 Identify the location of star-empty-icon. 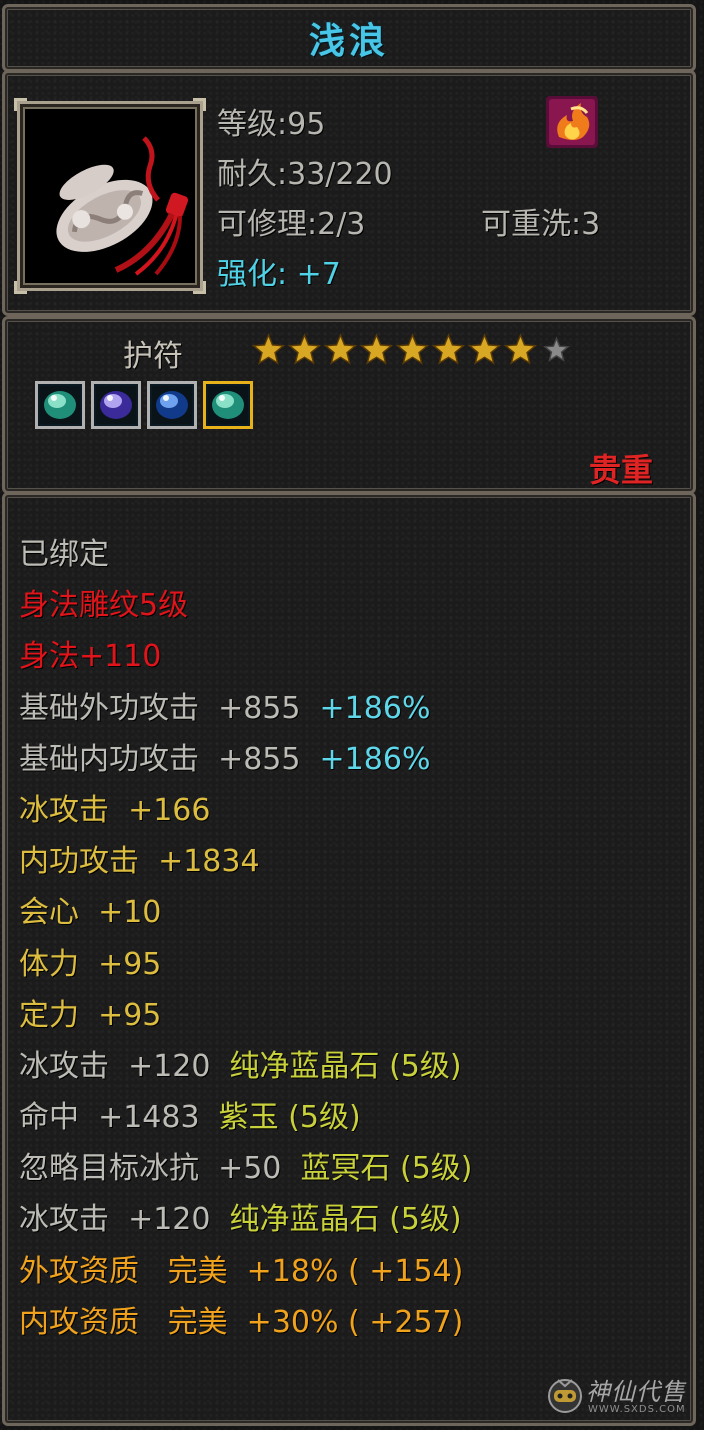
(556, 349).